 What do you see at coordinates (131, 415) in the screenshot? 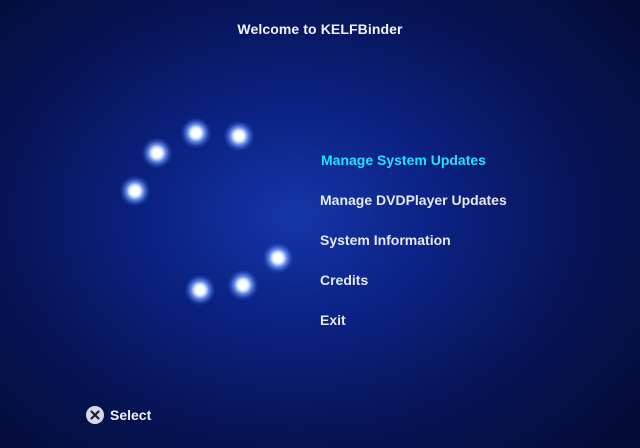
I see `select-hint-label: Select` at bounding box center [131, 415].